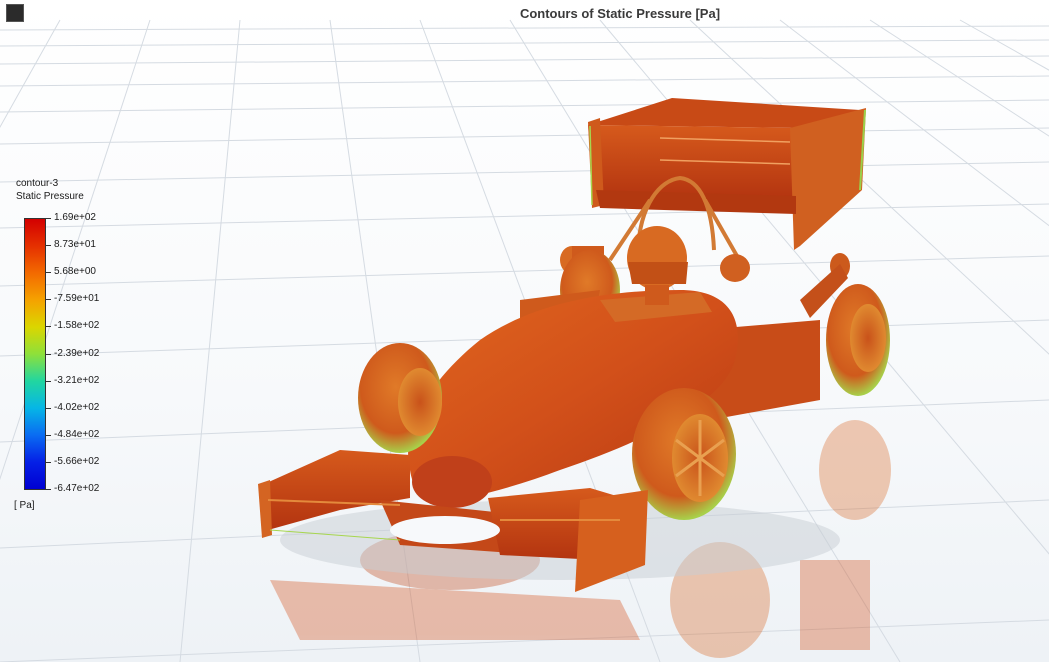  What do you see at coordinates (684, 454) in the screenshot?
I see `front-right-wheel` at bounding box center [684, 454].